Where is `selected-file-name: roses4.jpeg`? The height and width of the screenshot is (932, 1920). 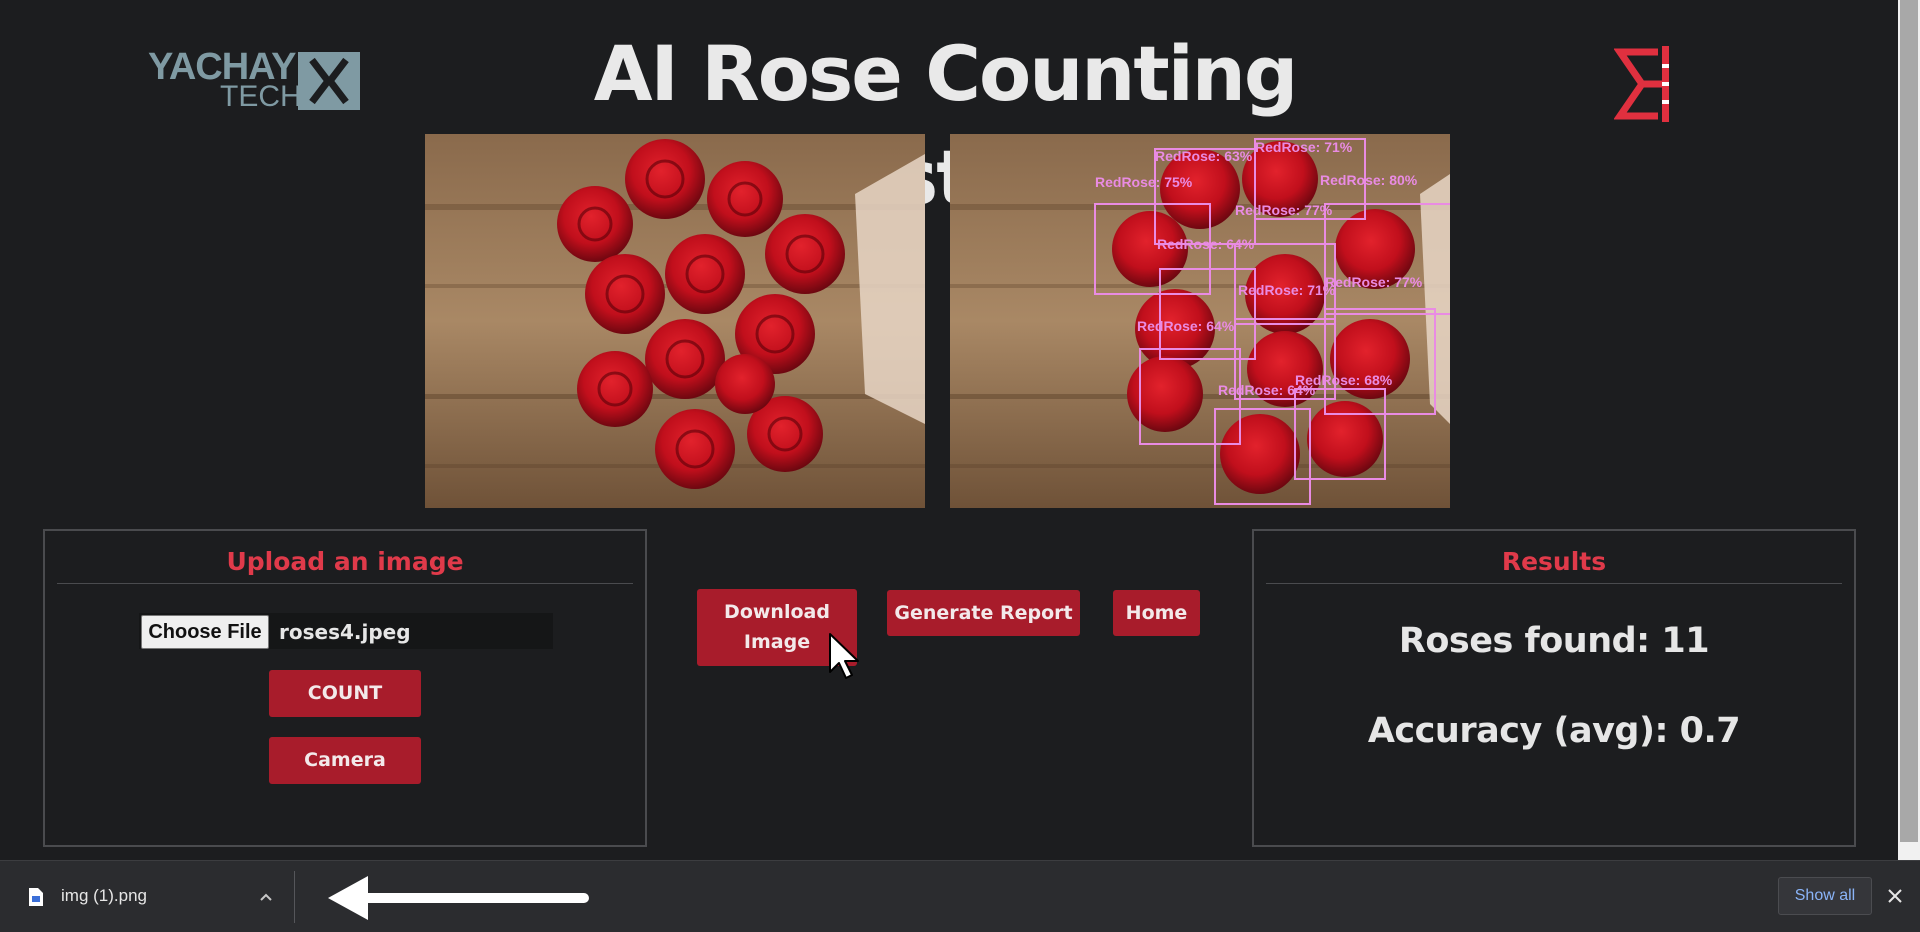 selected-file-name: roses4.jpeg is located at coordinates (345, 632).